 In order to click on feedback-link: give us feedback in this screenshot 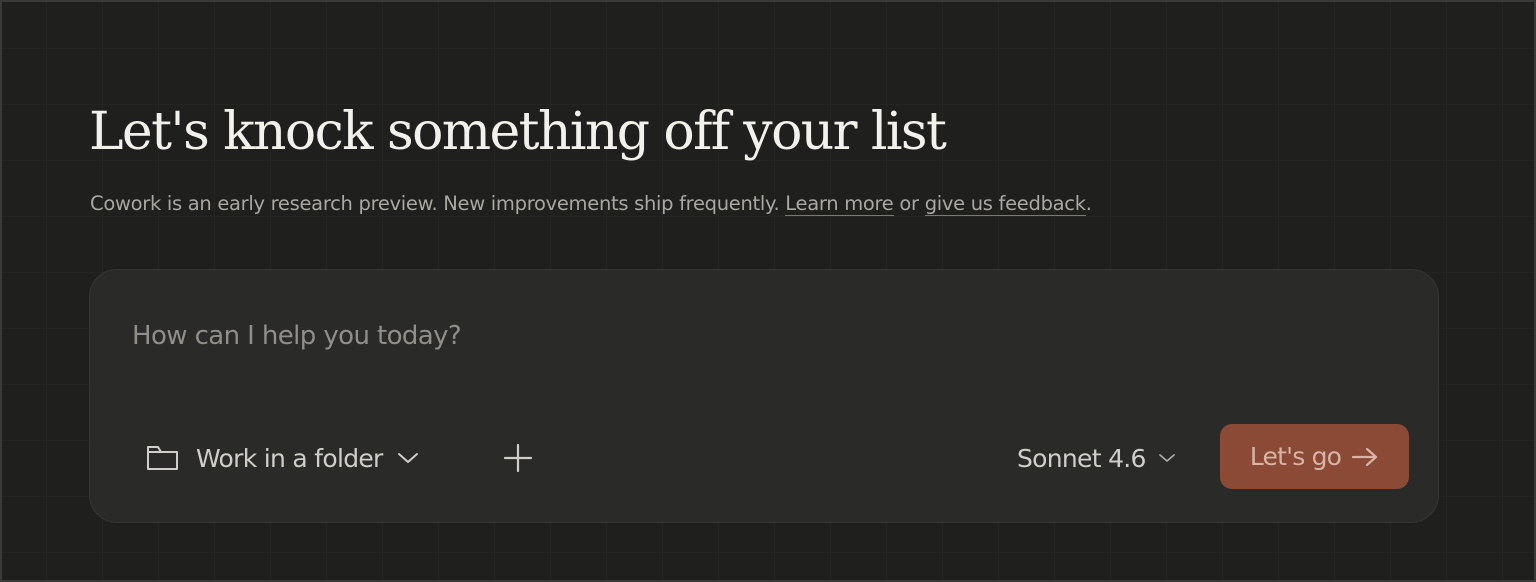, I will do `click(1005, 204)`.